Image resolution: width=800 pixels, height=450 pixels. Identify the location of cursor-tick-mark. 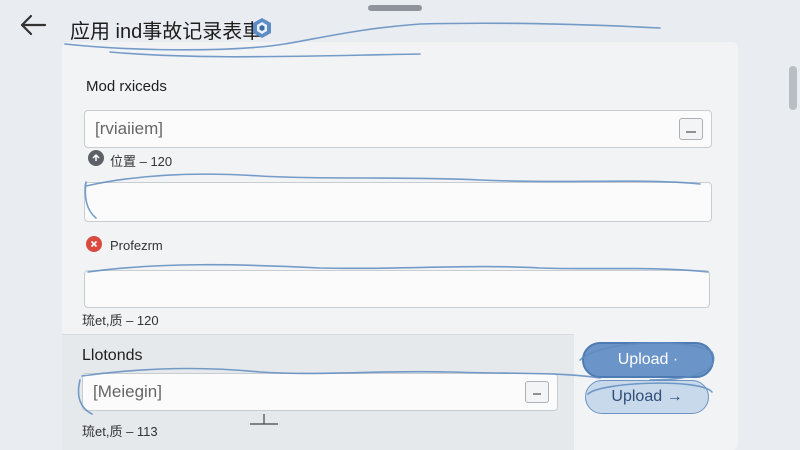
(264, 419).